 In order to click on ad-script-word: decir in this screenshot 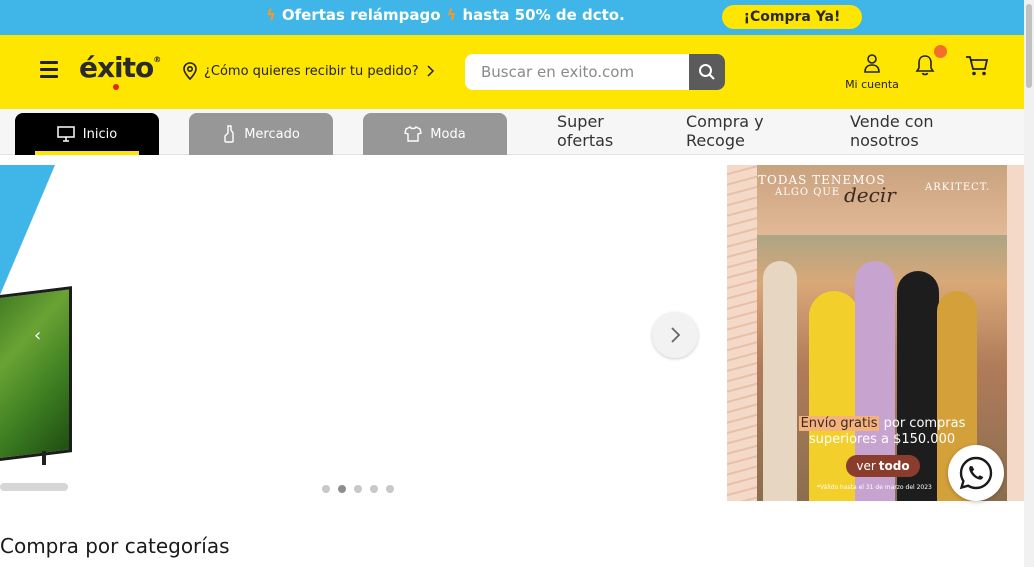, I will do `click(870, 195)`.